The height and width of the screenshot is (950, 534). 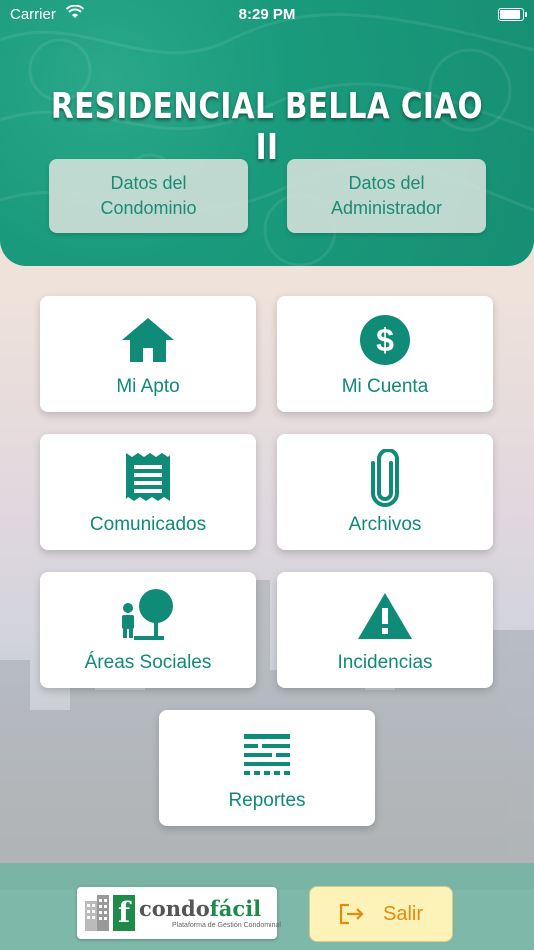 I want to click on menu-tile-label: Áreas Sociales, so click(x=148, y=662).